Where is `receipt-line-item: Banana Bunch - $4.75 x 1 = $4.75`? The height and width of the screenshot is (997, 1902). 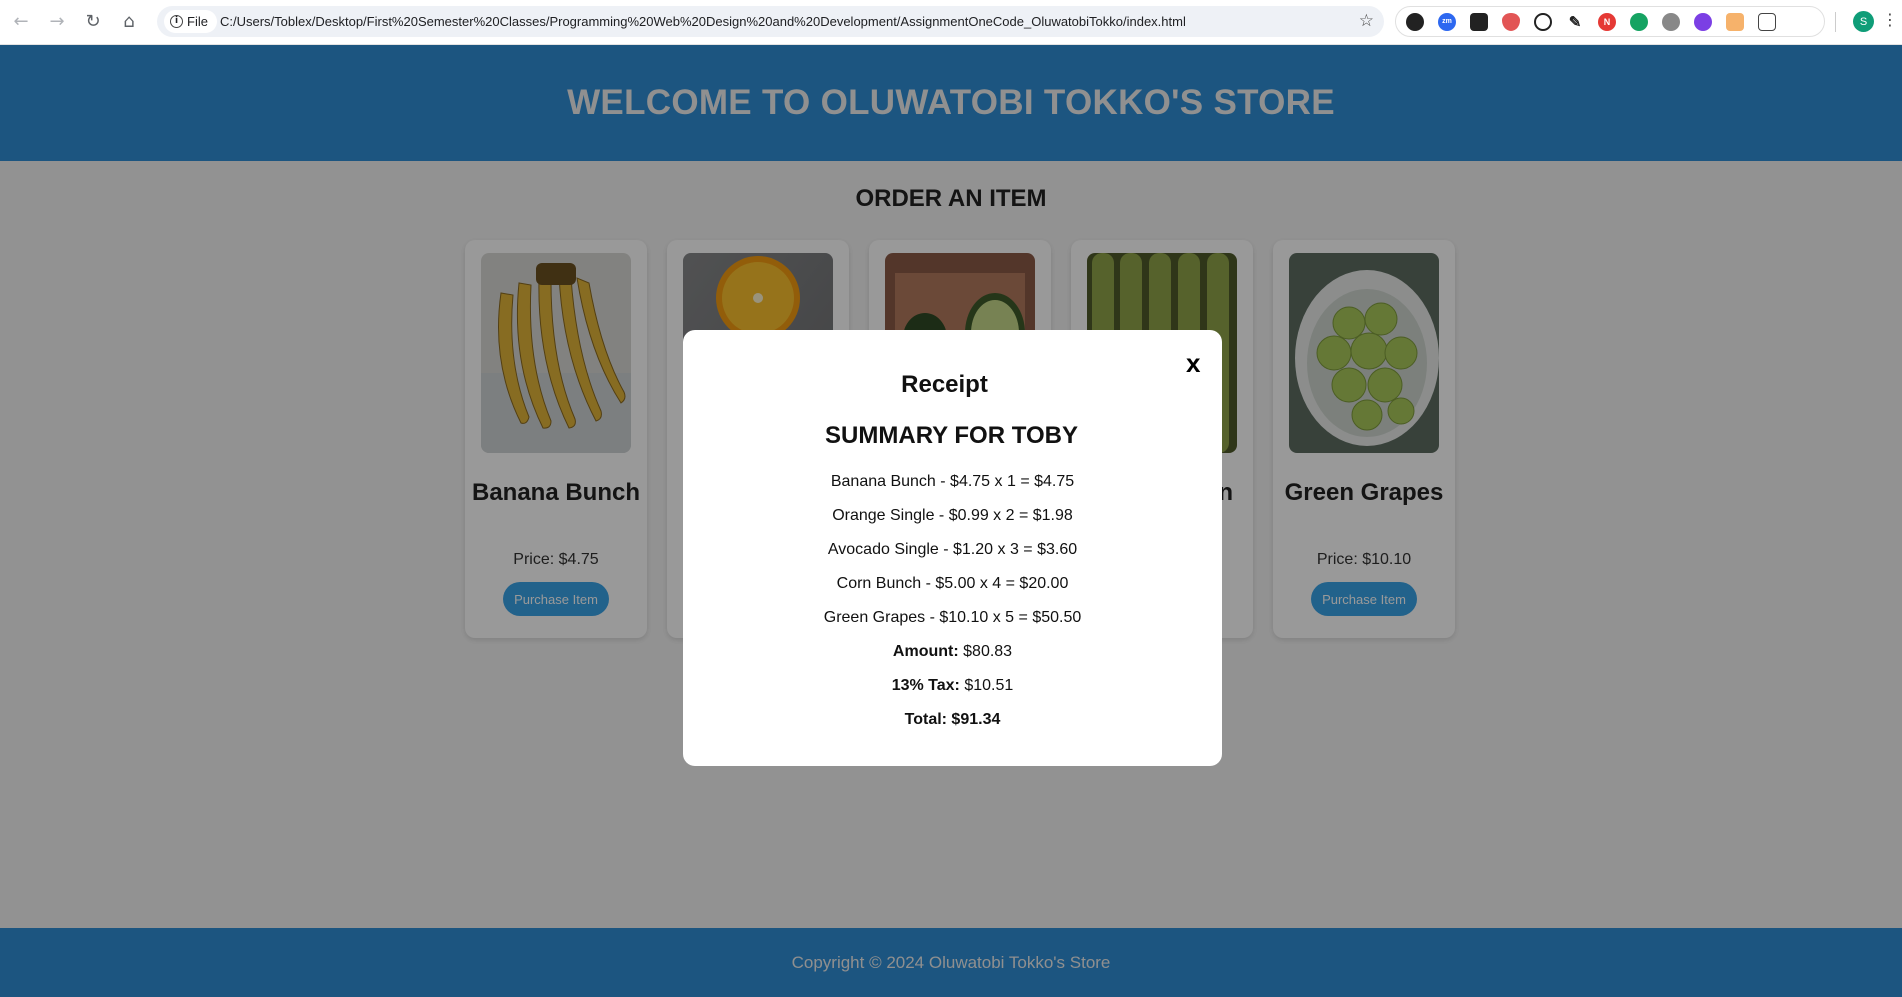 receipt-line-item: Banana Bunch - $4.75 x 1 = $4.75 is located at coordinates (952, 481).